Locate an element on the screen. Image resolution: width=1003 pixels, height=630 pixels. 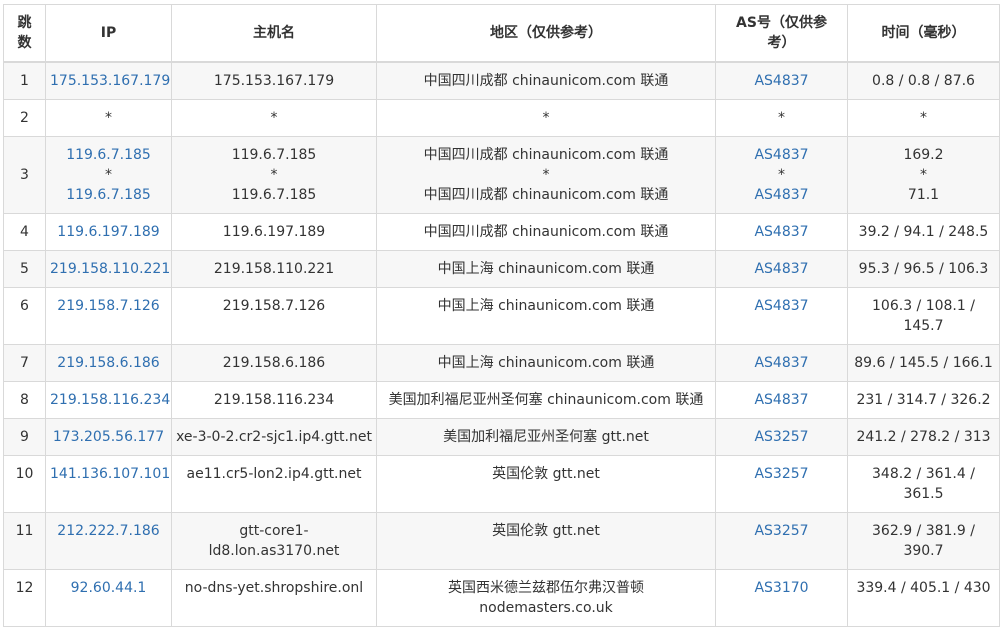
ip-cell: 173.205.56.177 is located at coordinates (108, 436).